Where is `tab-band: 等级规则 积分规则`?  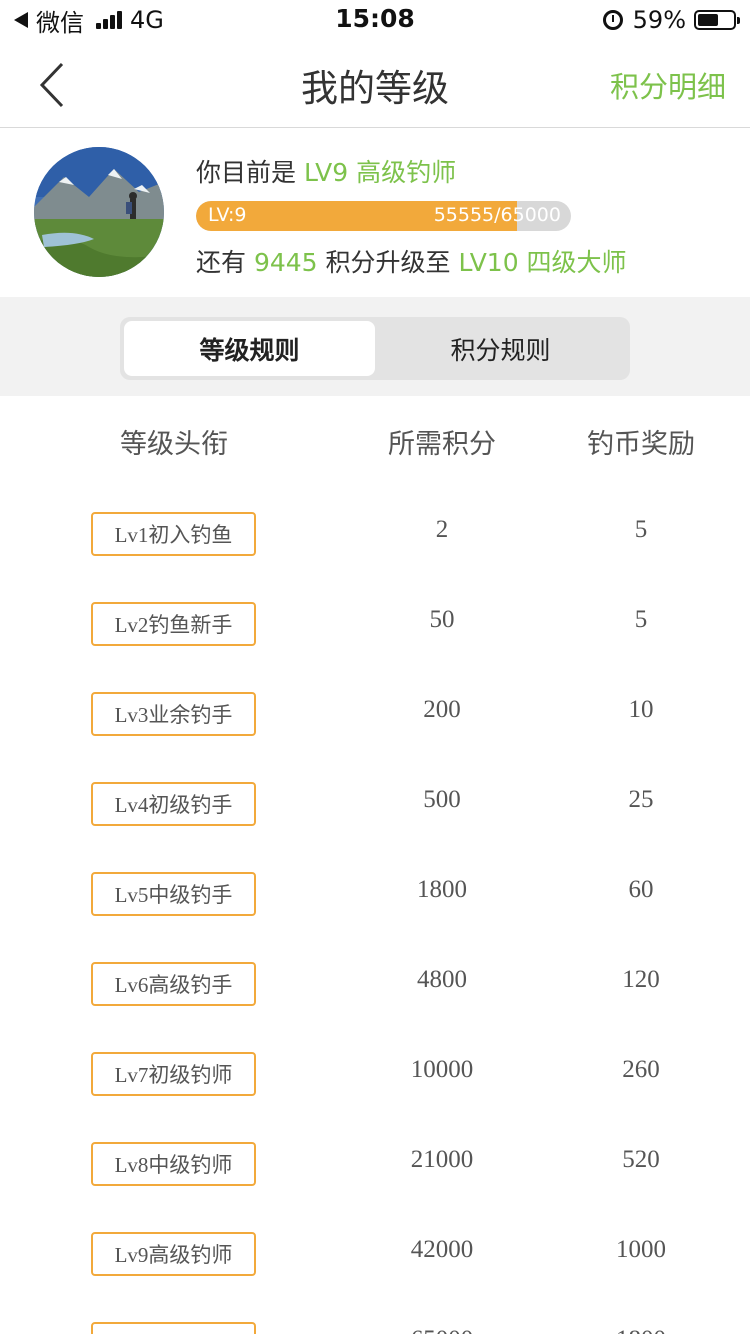 tab-band: 等级规则 积分规则 is located at coordinates (375, 346).